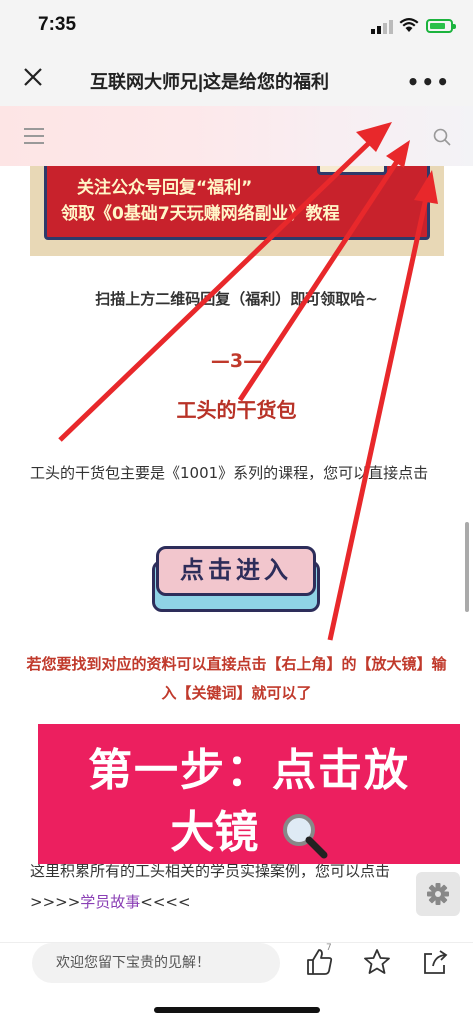 The image size is (473, 1024). What do you see at coordinates (429, 82) in the screenshot?
I see `more-icon: •••` at bounding box center [429, 82].